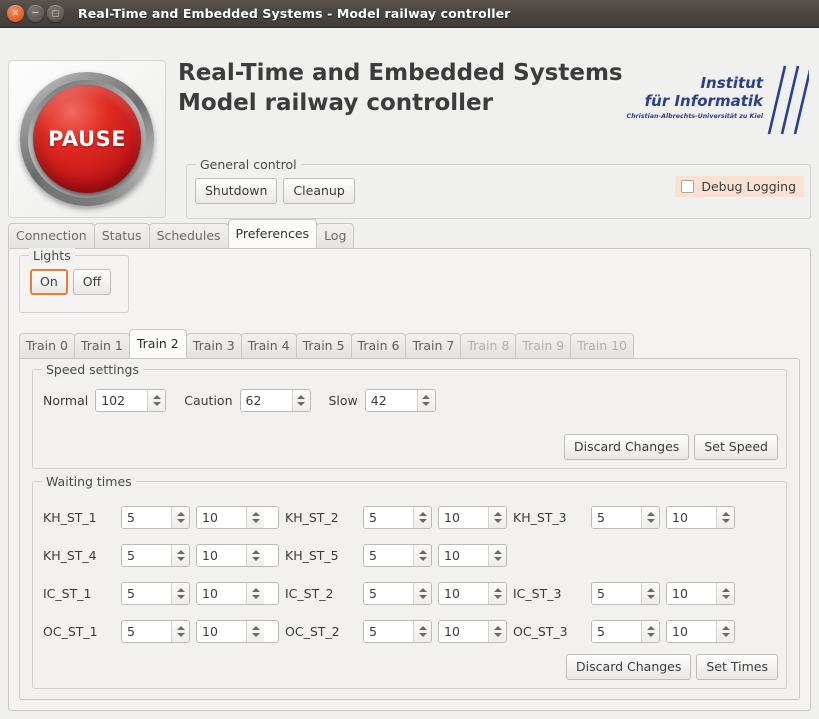 This screenshot has width=819, height=719. Describe the element at coordinates (51, 235) in the screenshot. I see `tab-connection: Connection` at that location.